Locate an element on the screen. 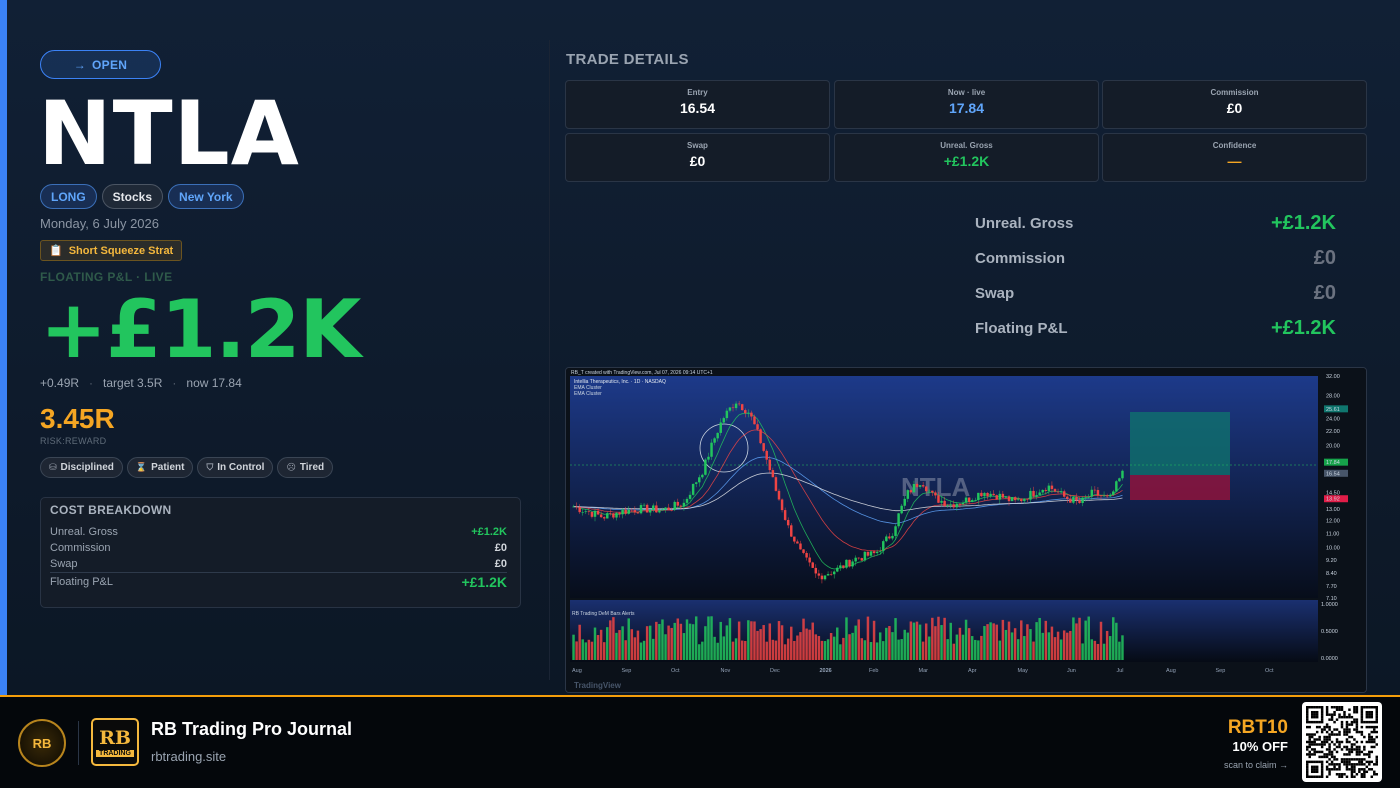 The image size is (1400, 788). price-axis-label: 20.00 is located at coordinates (1333, 446).